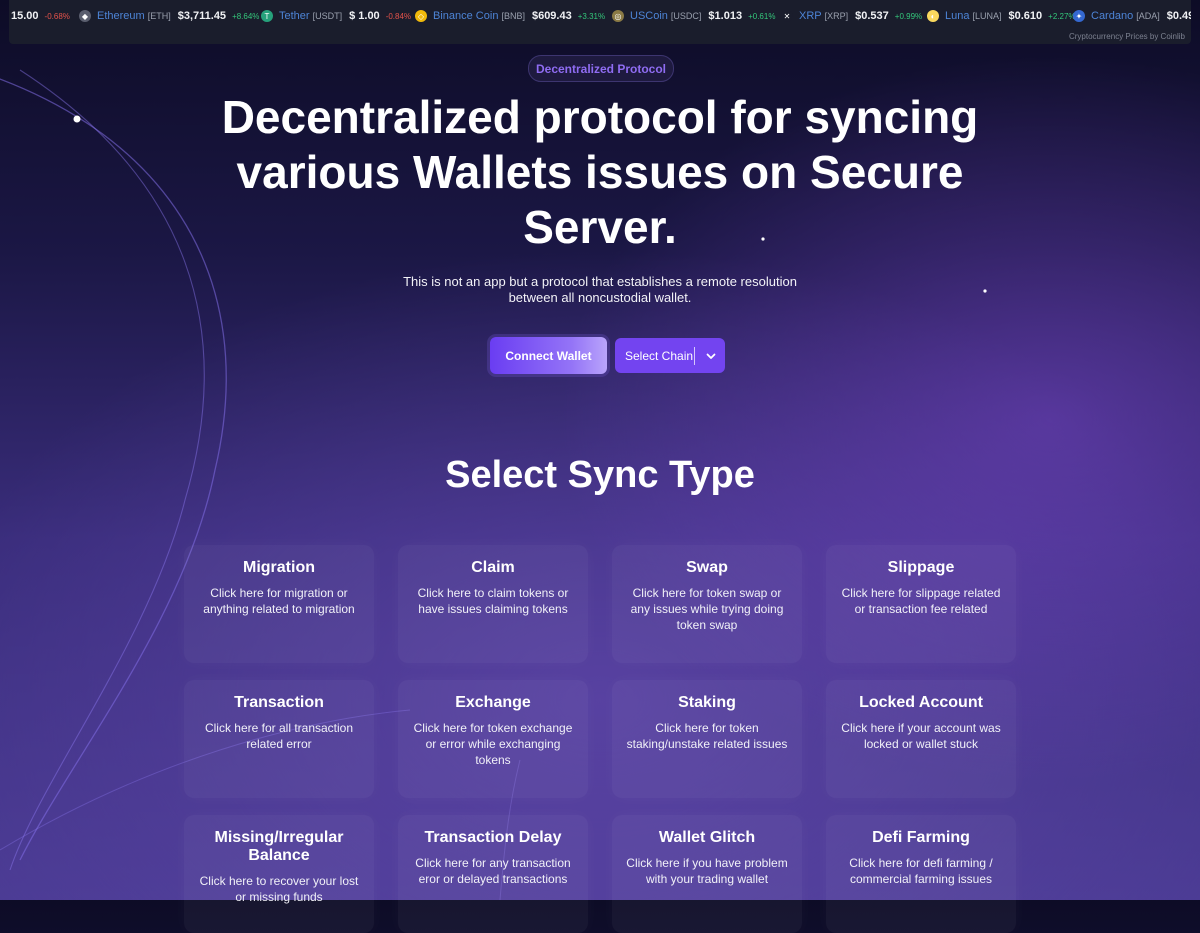 The height and width of the screenshot is (933, 1200). What do you see at coordinates (725, 16) in the screenshot?
I see `ticker-price: $1.013` at bounding box center [725, 16].